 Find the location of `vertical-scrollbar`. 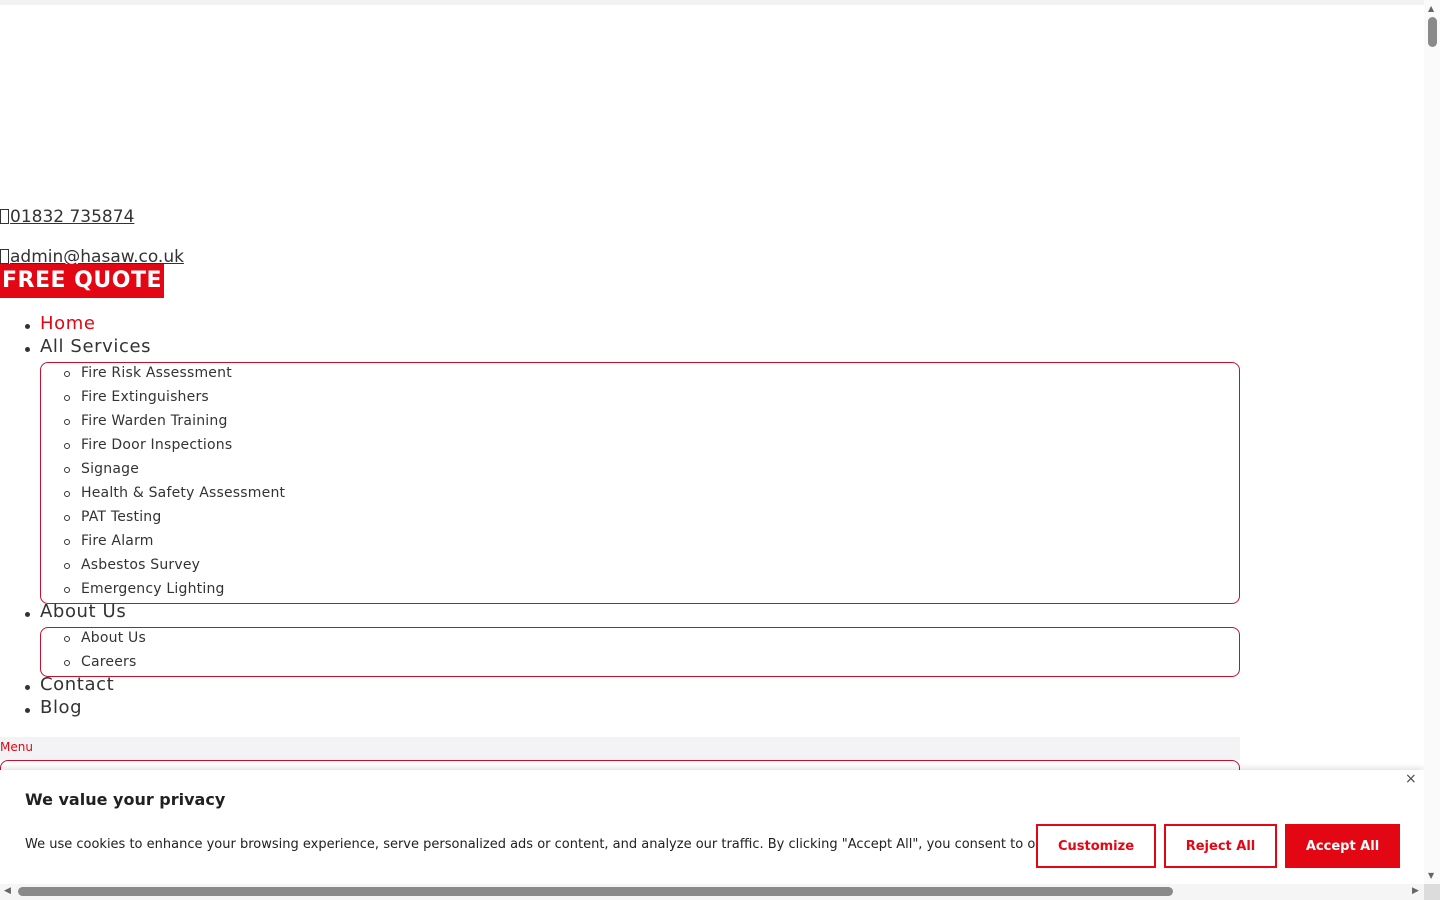

vertical-scrollbar is located at coordinates (1432, 442).